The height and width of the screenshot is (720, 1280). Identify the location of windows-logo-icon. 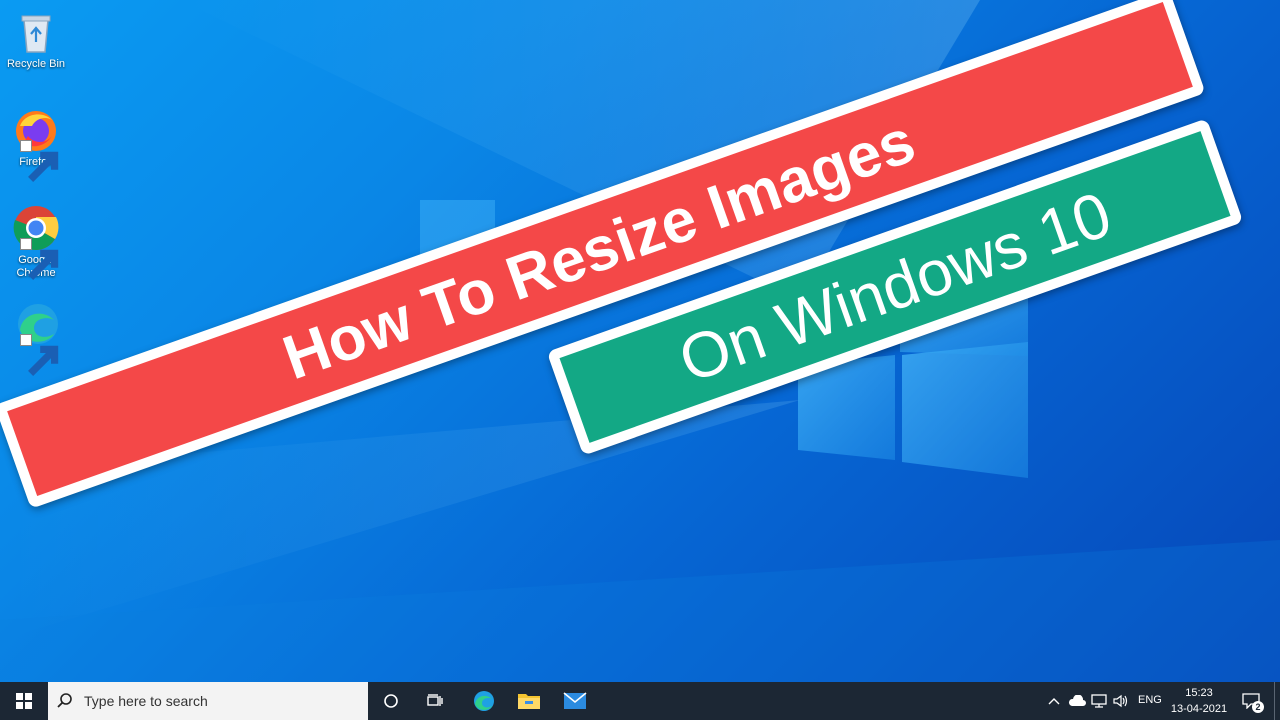
(24, 701).